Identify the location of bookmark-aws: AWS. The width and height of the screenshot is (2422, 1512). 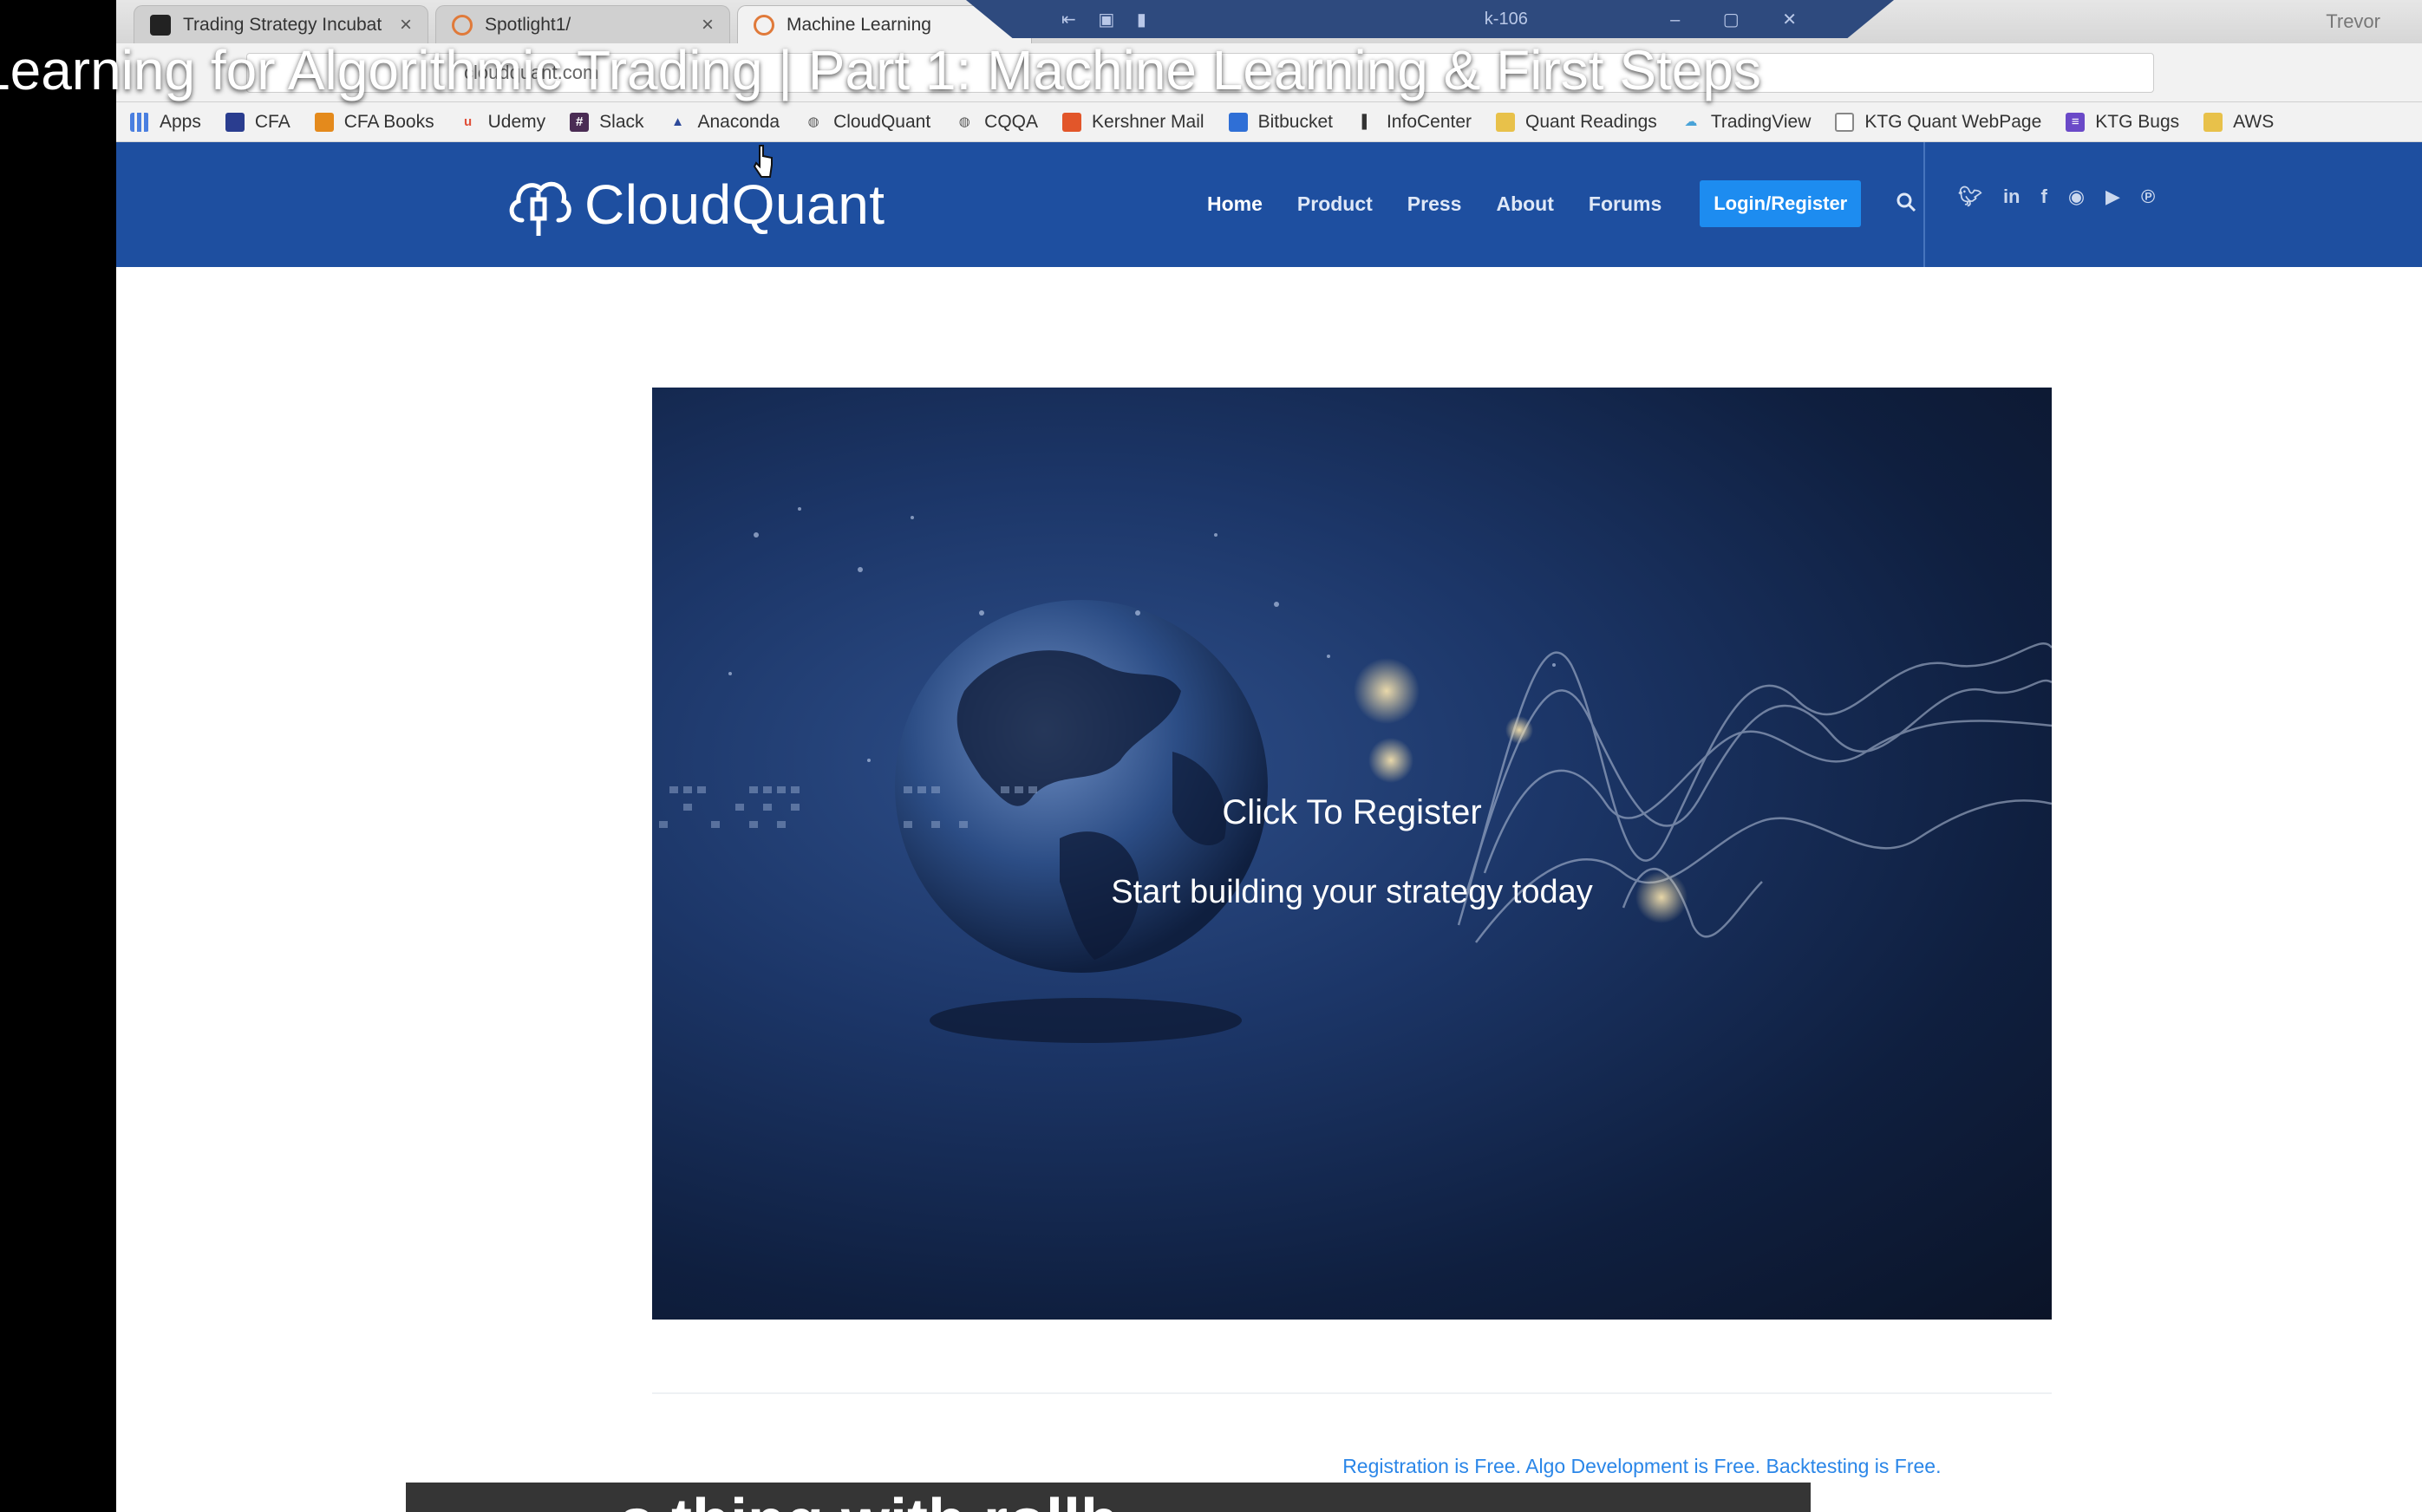
(2238, 123).